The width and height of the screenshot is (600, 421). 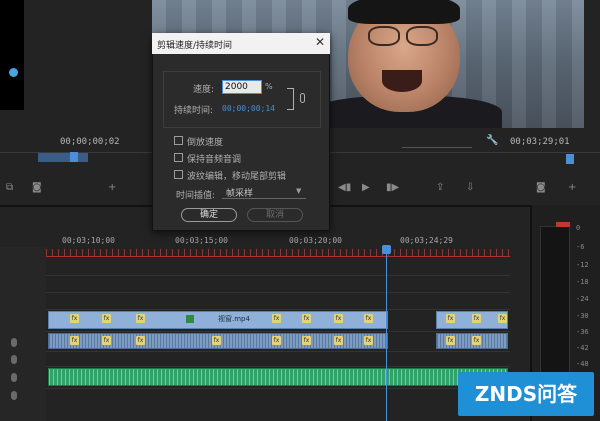 I want to click on program-timecode: 00;03;29;01, so click(x=540, y=142).